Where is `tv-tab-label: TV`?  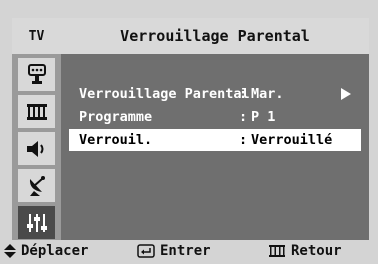
tv-tab-label: TV is located at coordinates (36, 36).